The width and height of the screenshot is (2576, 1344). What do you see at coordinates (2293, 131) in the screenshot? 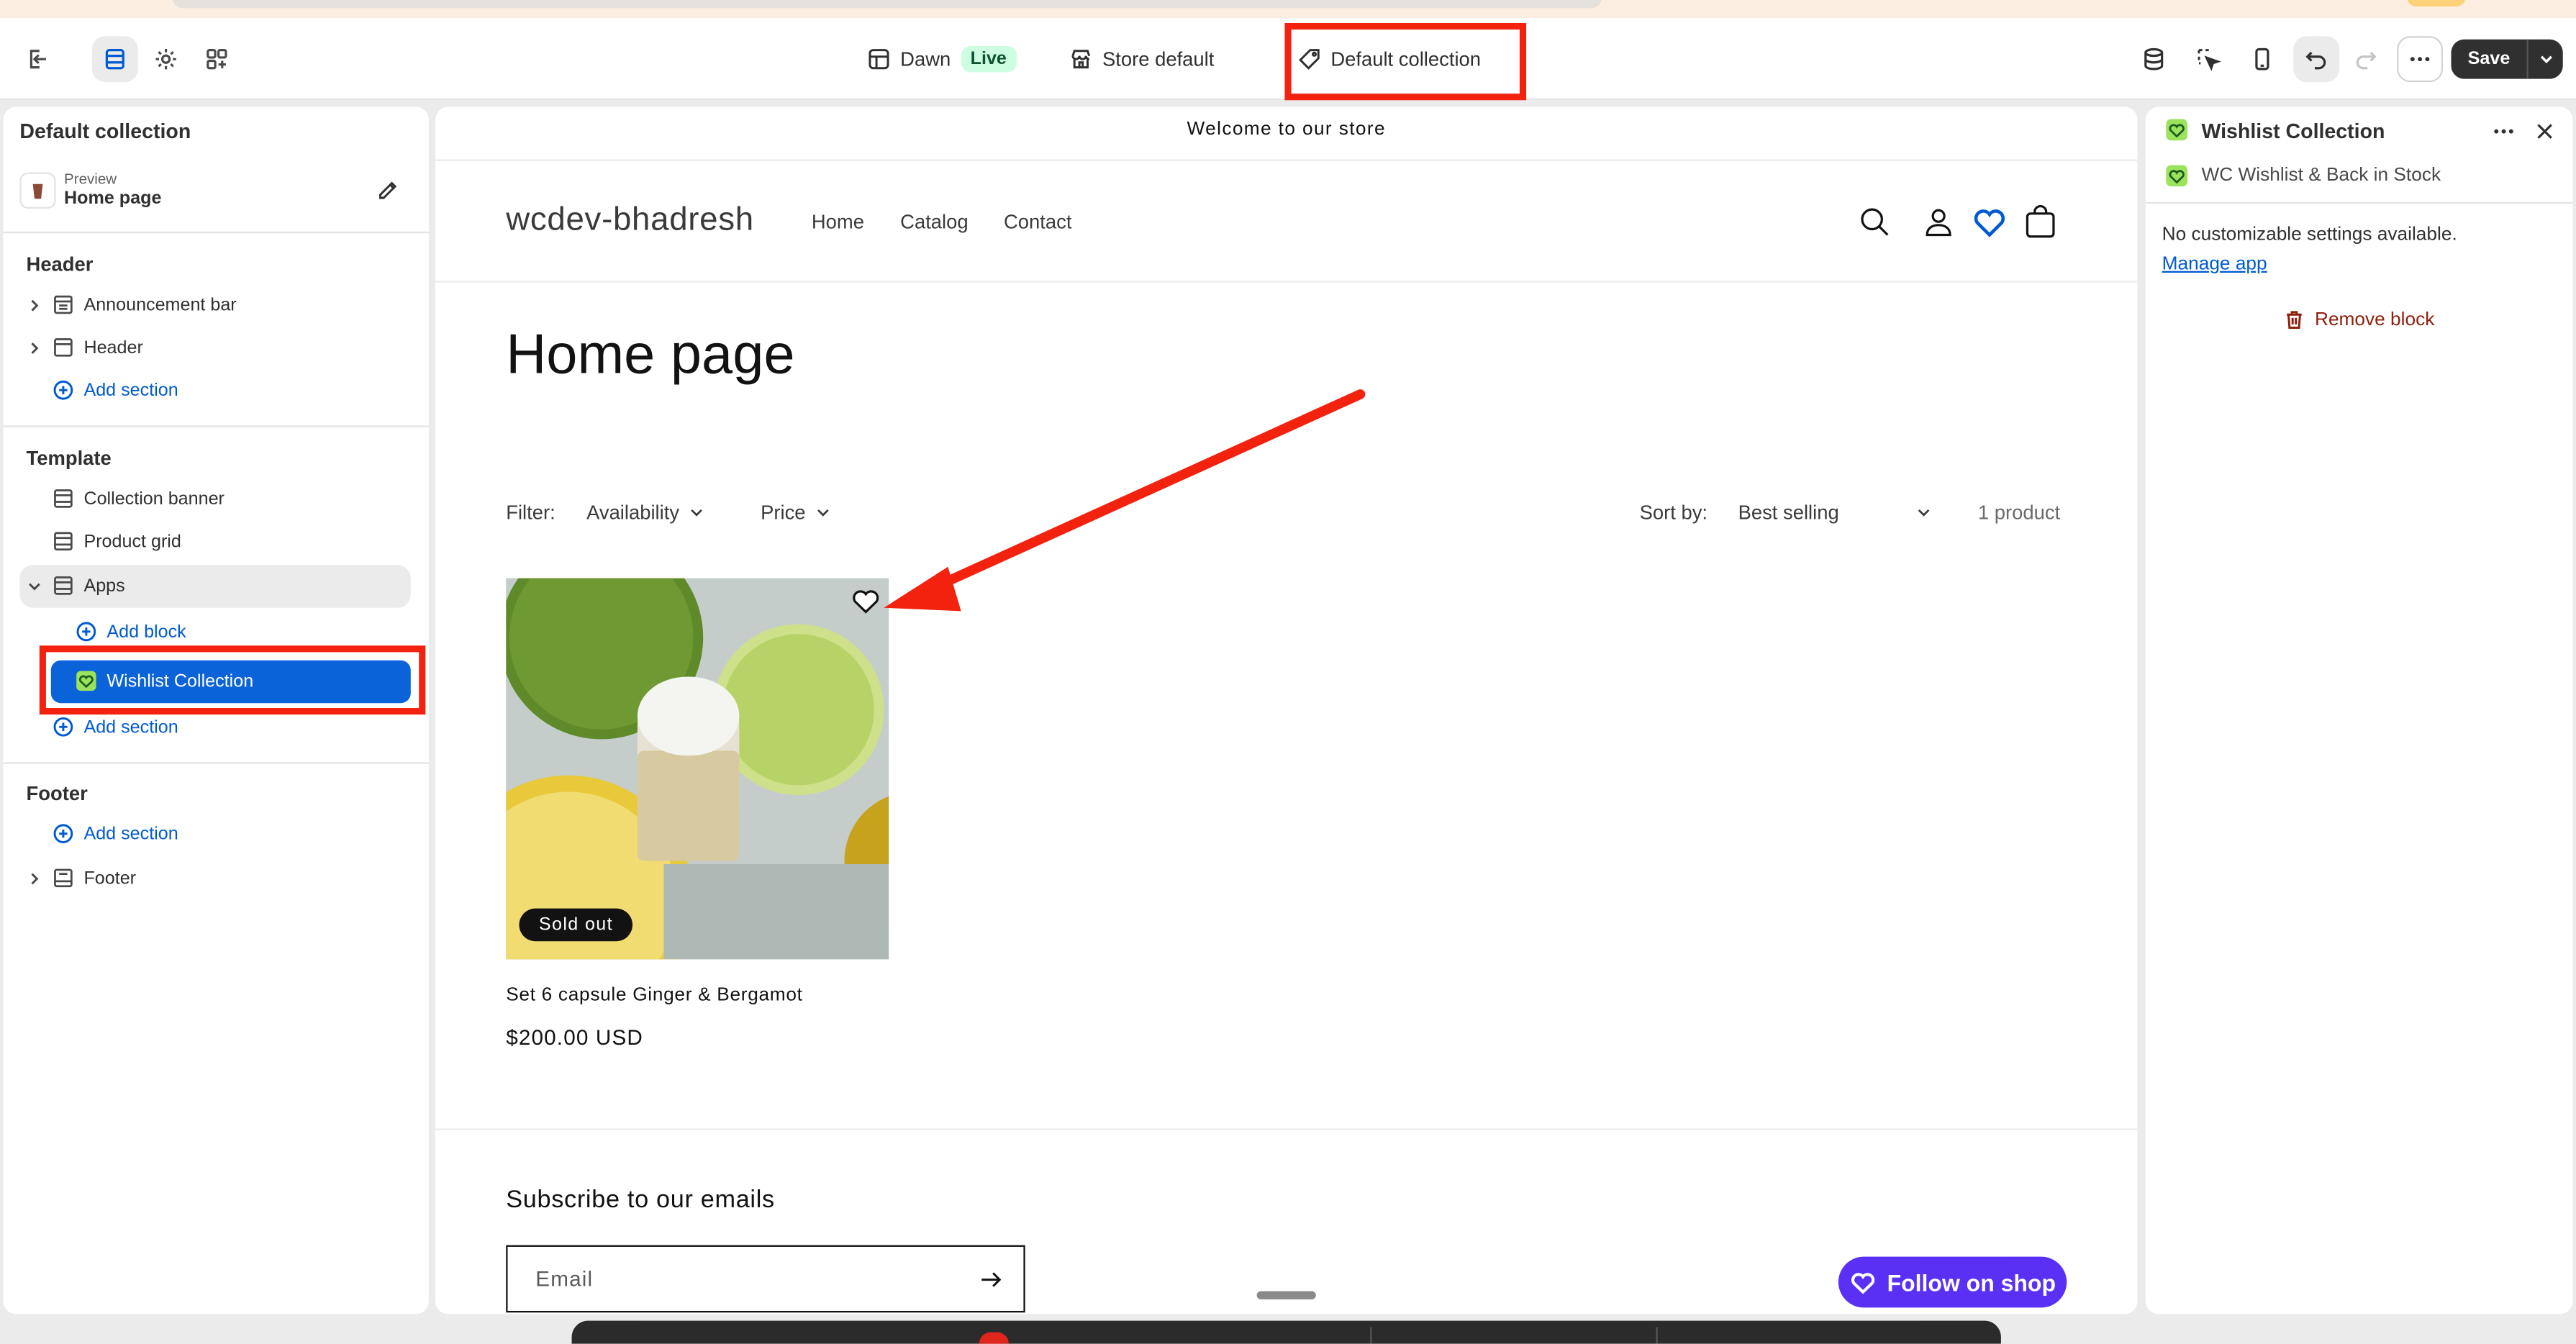
I see `settings-title: Wishlist Collection` at bounding box center [2293, 131].